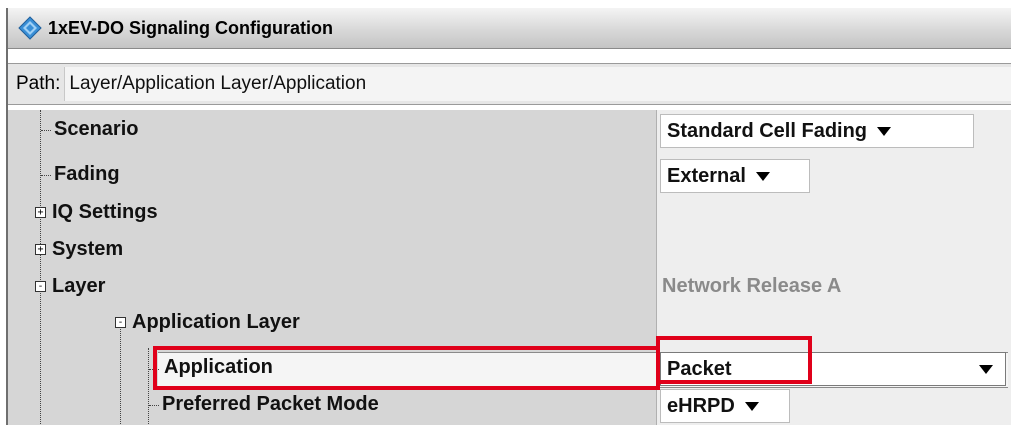 This screenshot has height=425, width=1011. Describe the element at coordinates (216, 322) in the screenshot. I see `tree-item-application-layer: Application Layer` at that location.